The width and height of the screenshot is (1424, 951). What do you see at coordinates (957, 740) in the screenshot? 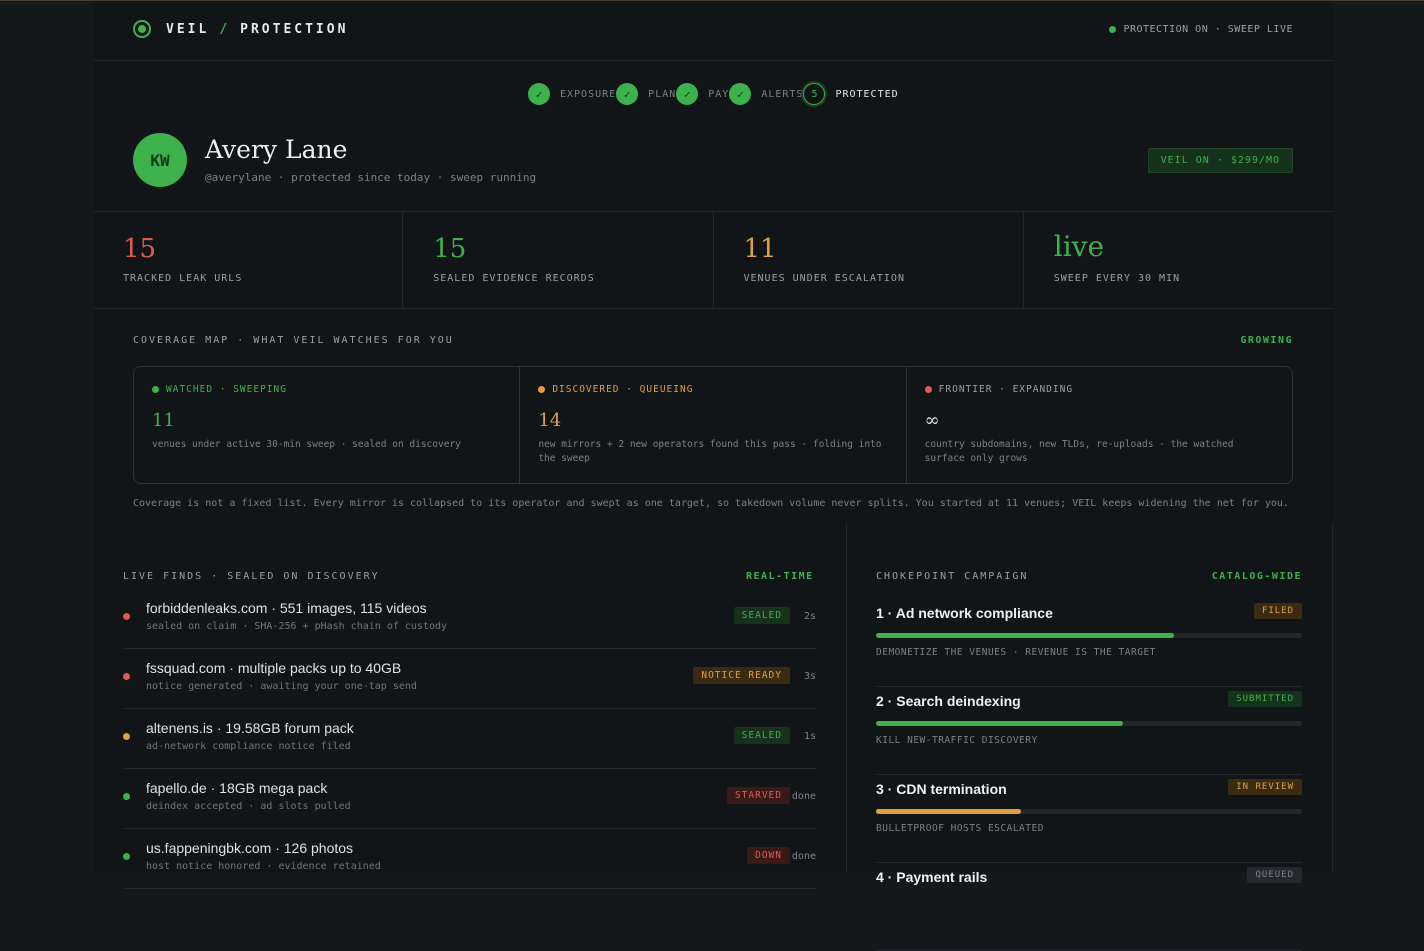
I see `campaign-item-subtitle: KILL NEW-TRAFFIC DISCOVERY` at bounding box center [957, 740].